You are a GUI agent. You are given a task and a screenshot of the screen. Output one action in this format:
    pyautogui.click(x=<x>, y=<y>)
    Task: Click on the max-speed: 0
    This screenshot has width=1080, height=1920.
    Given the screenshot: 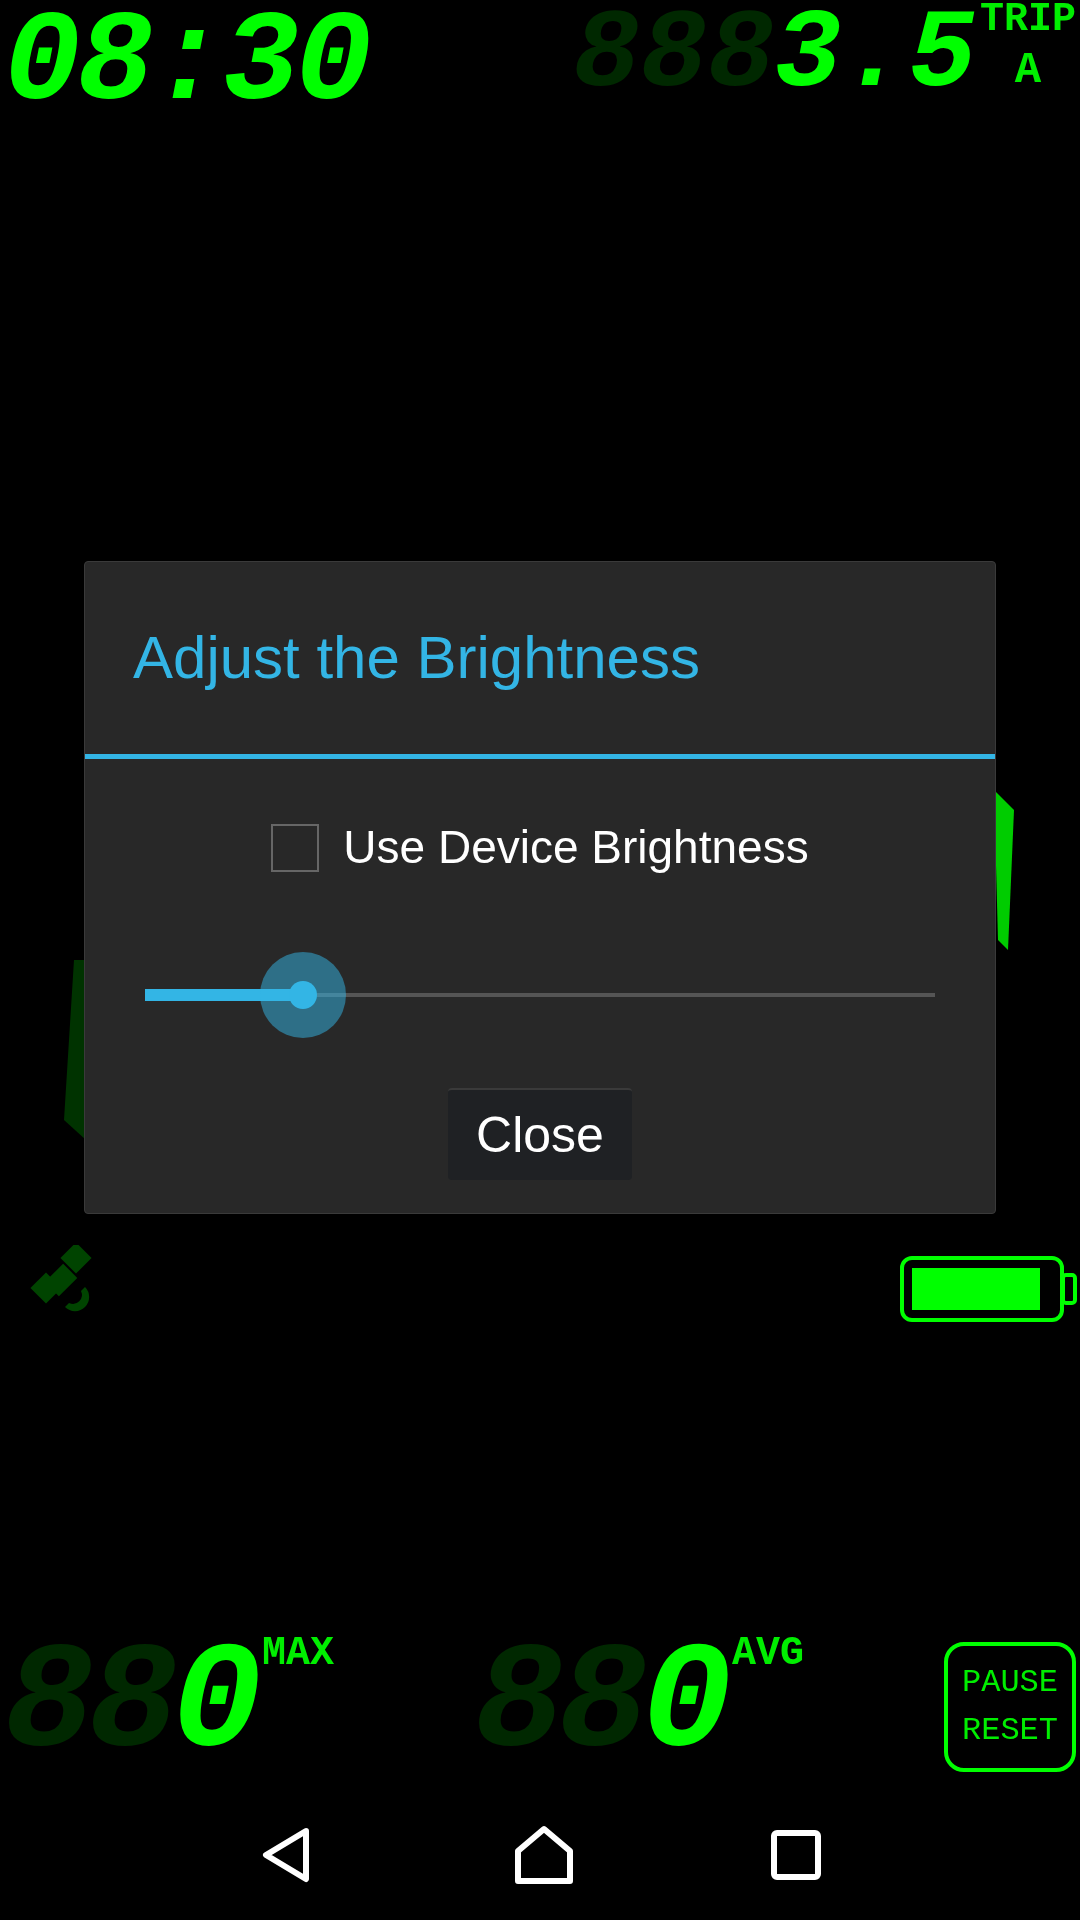 What is the action you would take?
    pyautogui.click(x=217, y=1705)
    